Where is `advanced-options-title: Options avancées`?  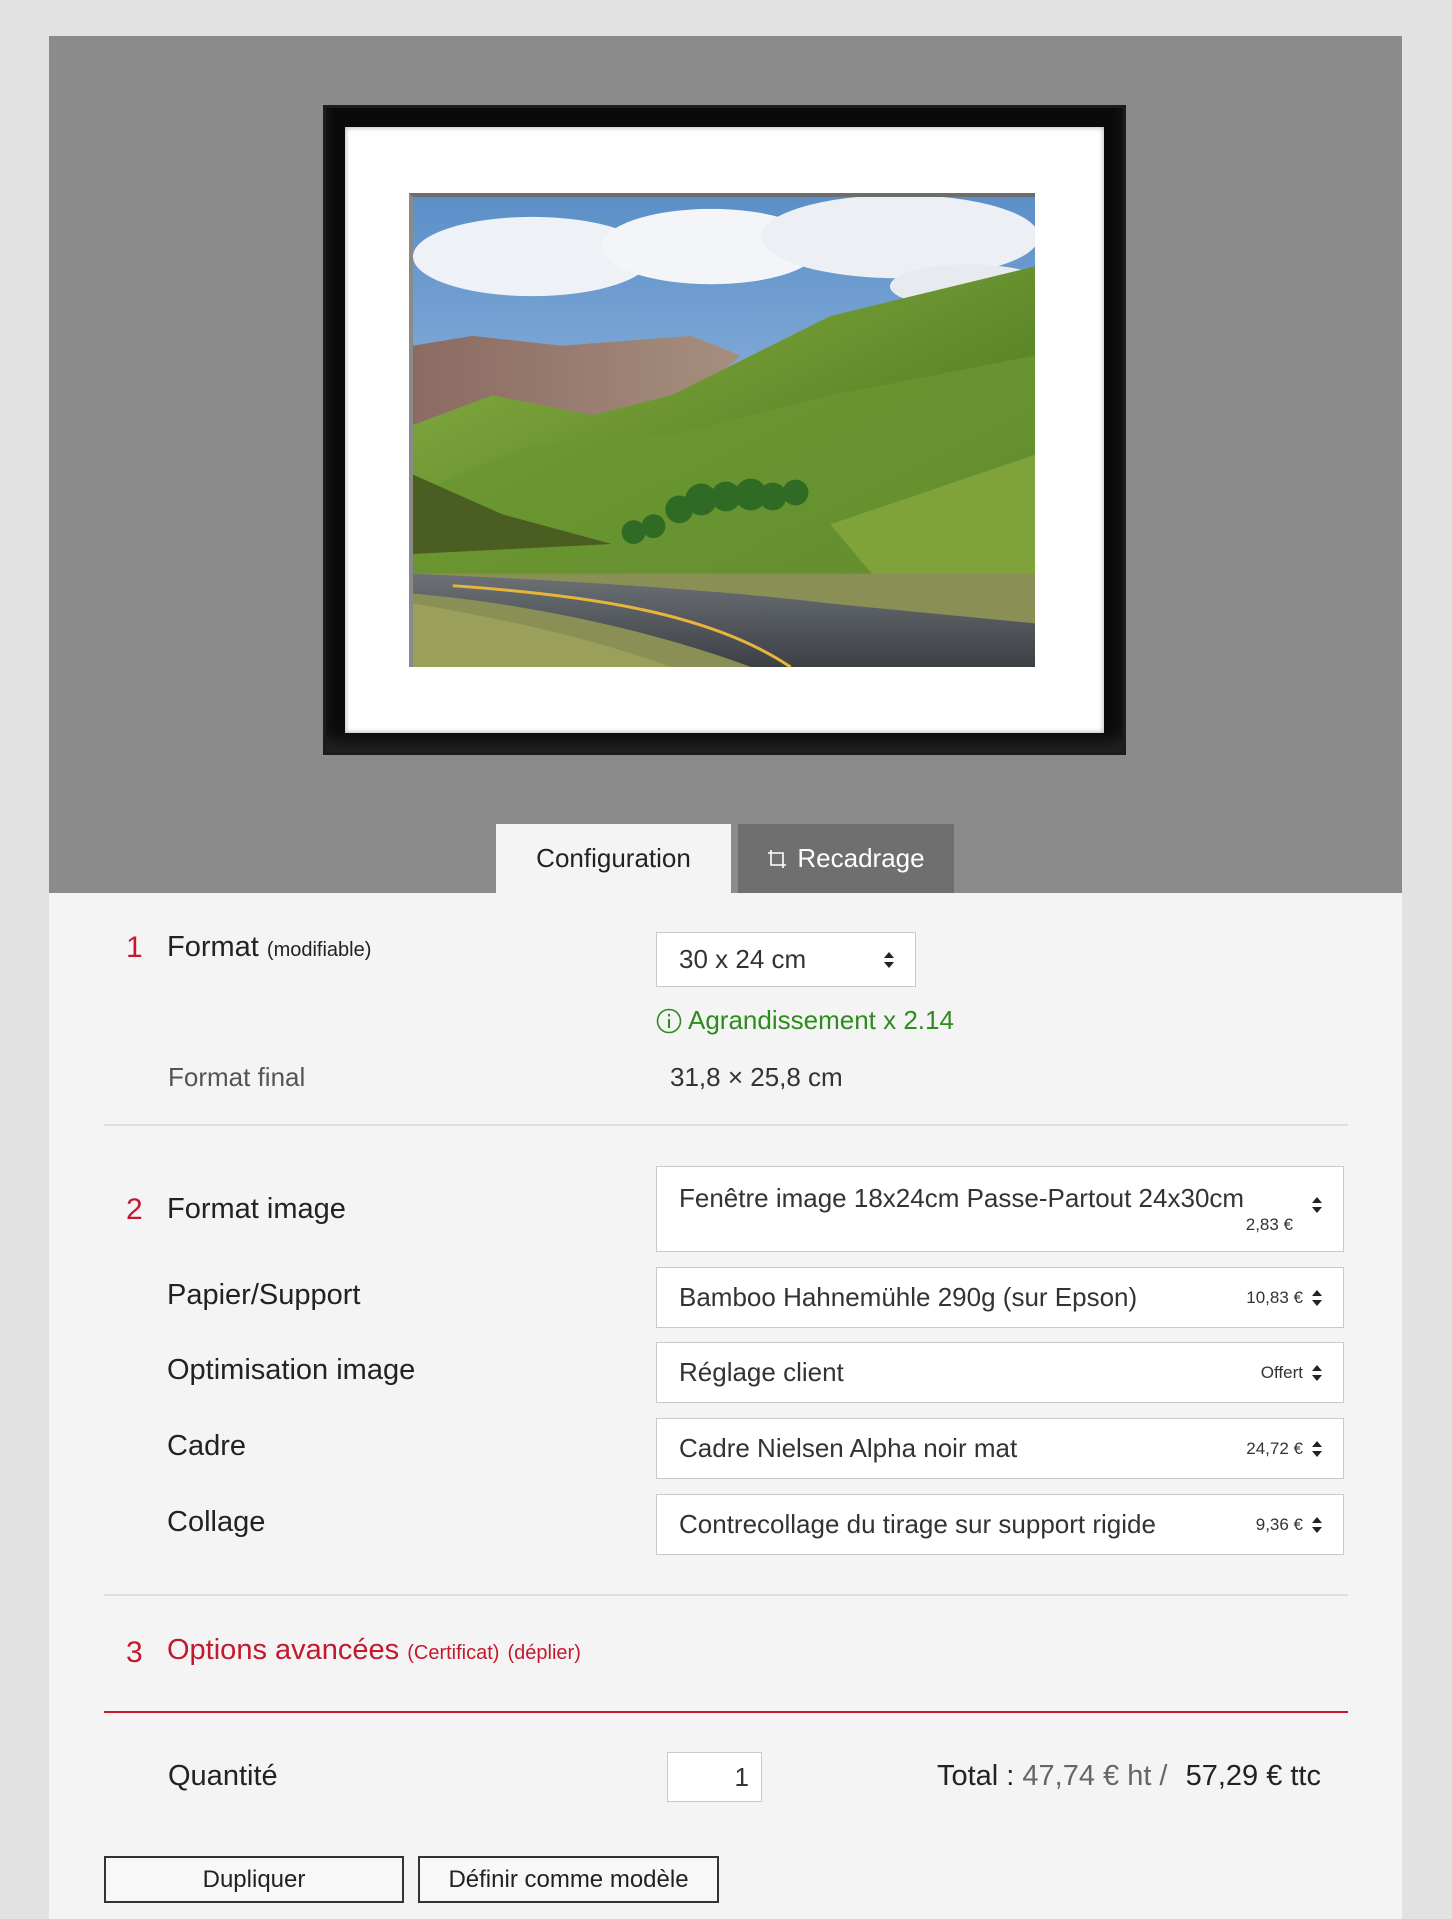 advanced-options-title: Options avancées is located at coordinates (283, 1650).